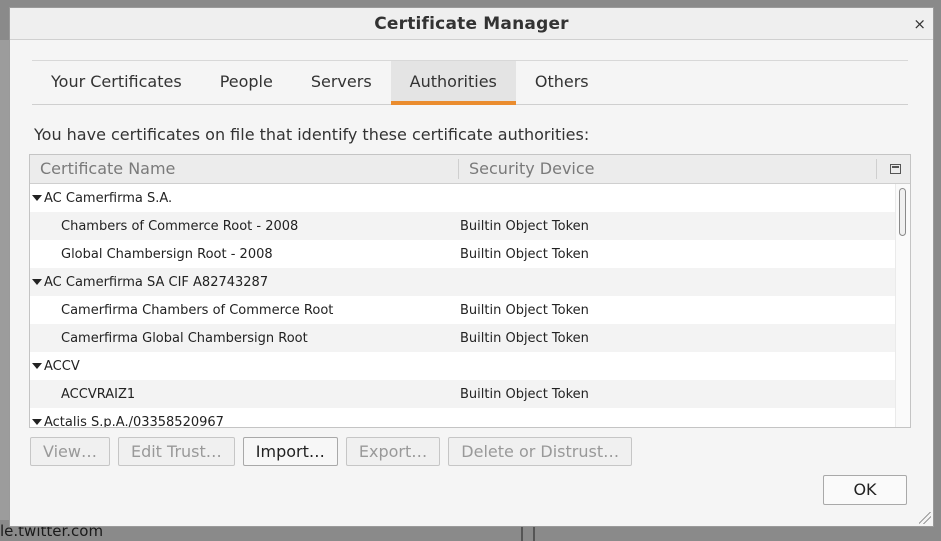 This screenshot has width=941, height=541. Describe the element at coordinates (668, 169) in the screenshot. I see `column-header-security-device: Security Device` at that location.